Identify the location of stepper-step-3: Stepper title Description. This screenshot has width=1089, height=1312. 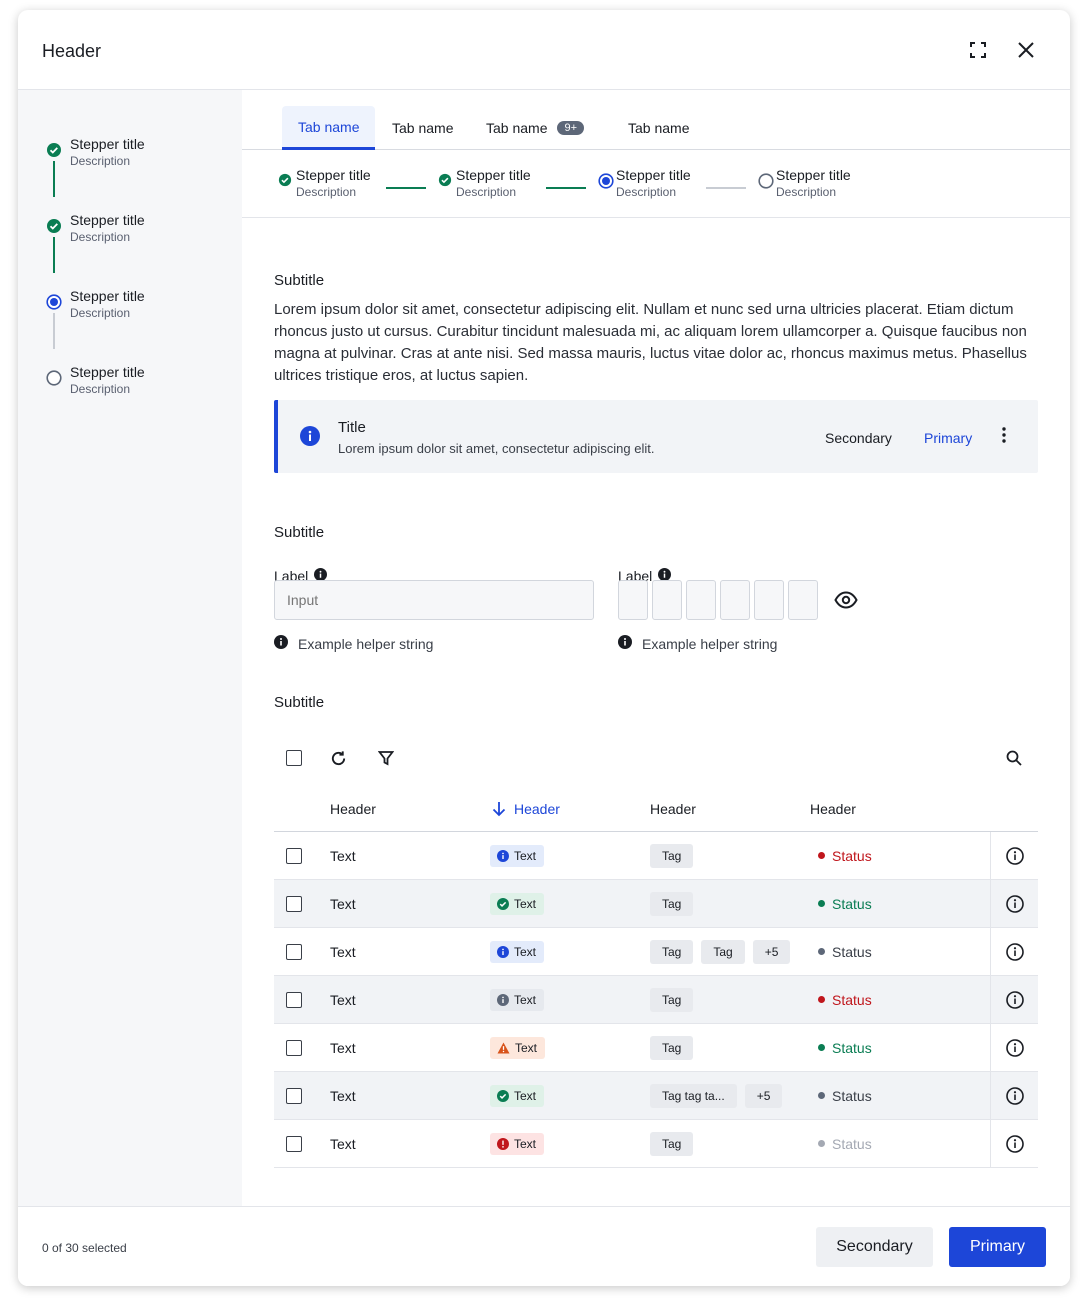
(644, 183).